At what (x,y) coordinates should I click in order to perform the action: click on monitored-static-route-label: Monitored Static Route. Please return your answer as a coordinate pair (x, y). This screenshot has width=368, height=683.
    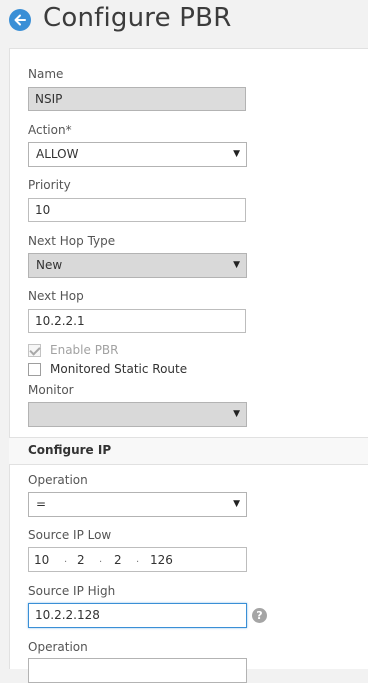
    Looking at the image, I should click on (119, 369).